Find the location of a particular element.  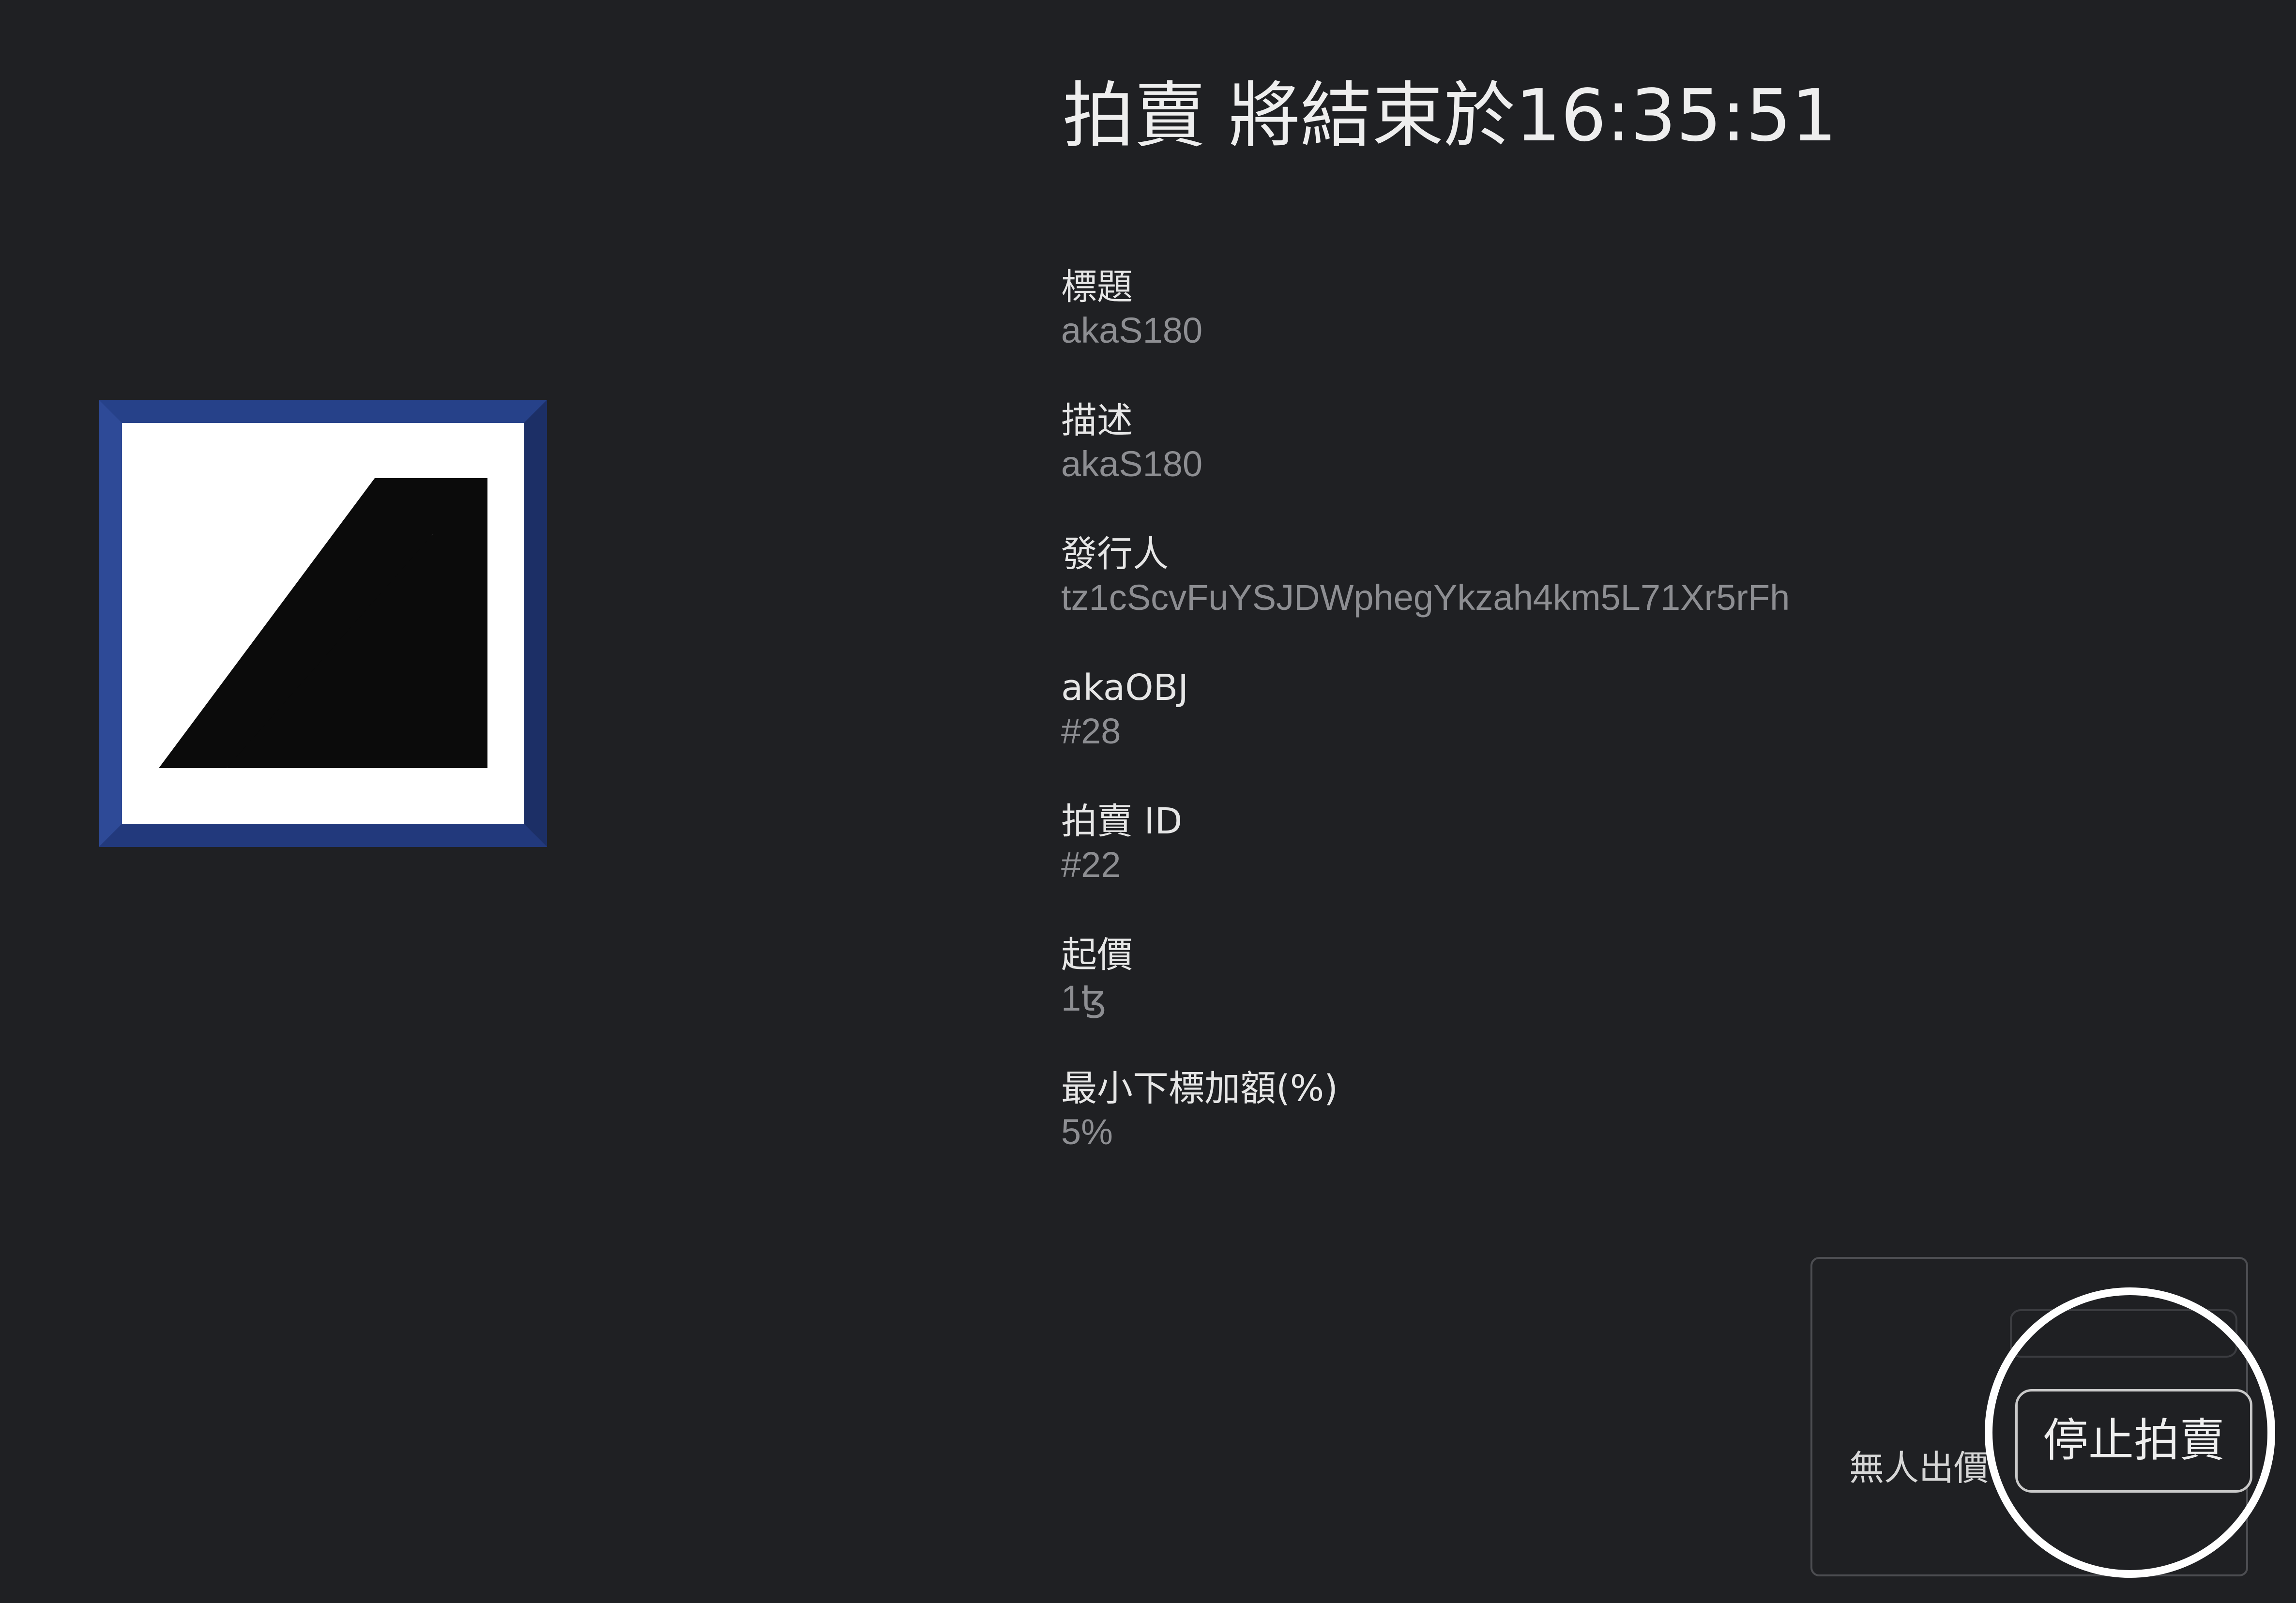

auction-end-heading: 拍賣 將結束於16:35:51 is located at coordinates (1450, 115).